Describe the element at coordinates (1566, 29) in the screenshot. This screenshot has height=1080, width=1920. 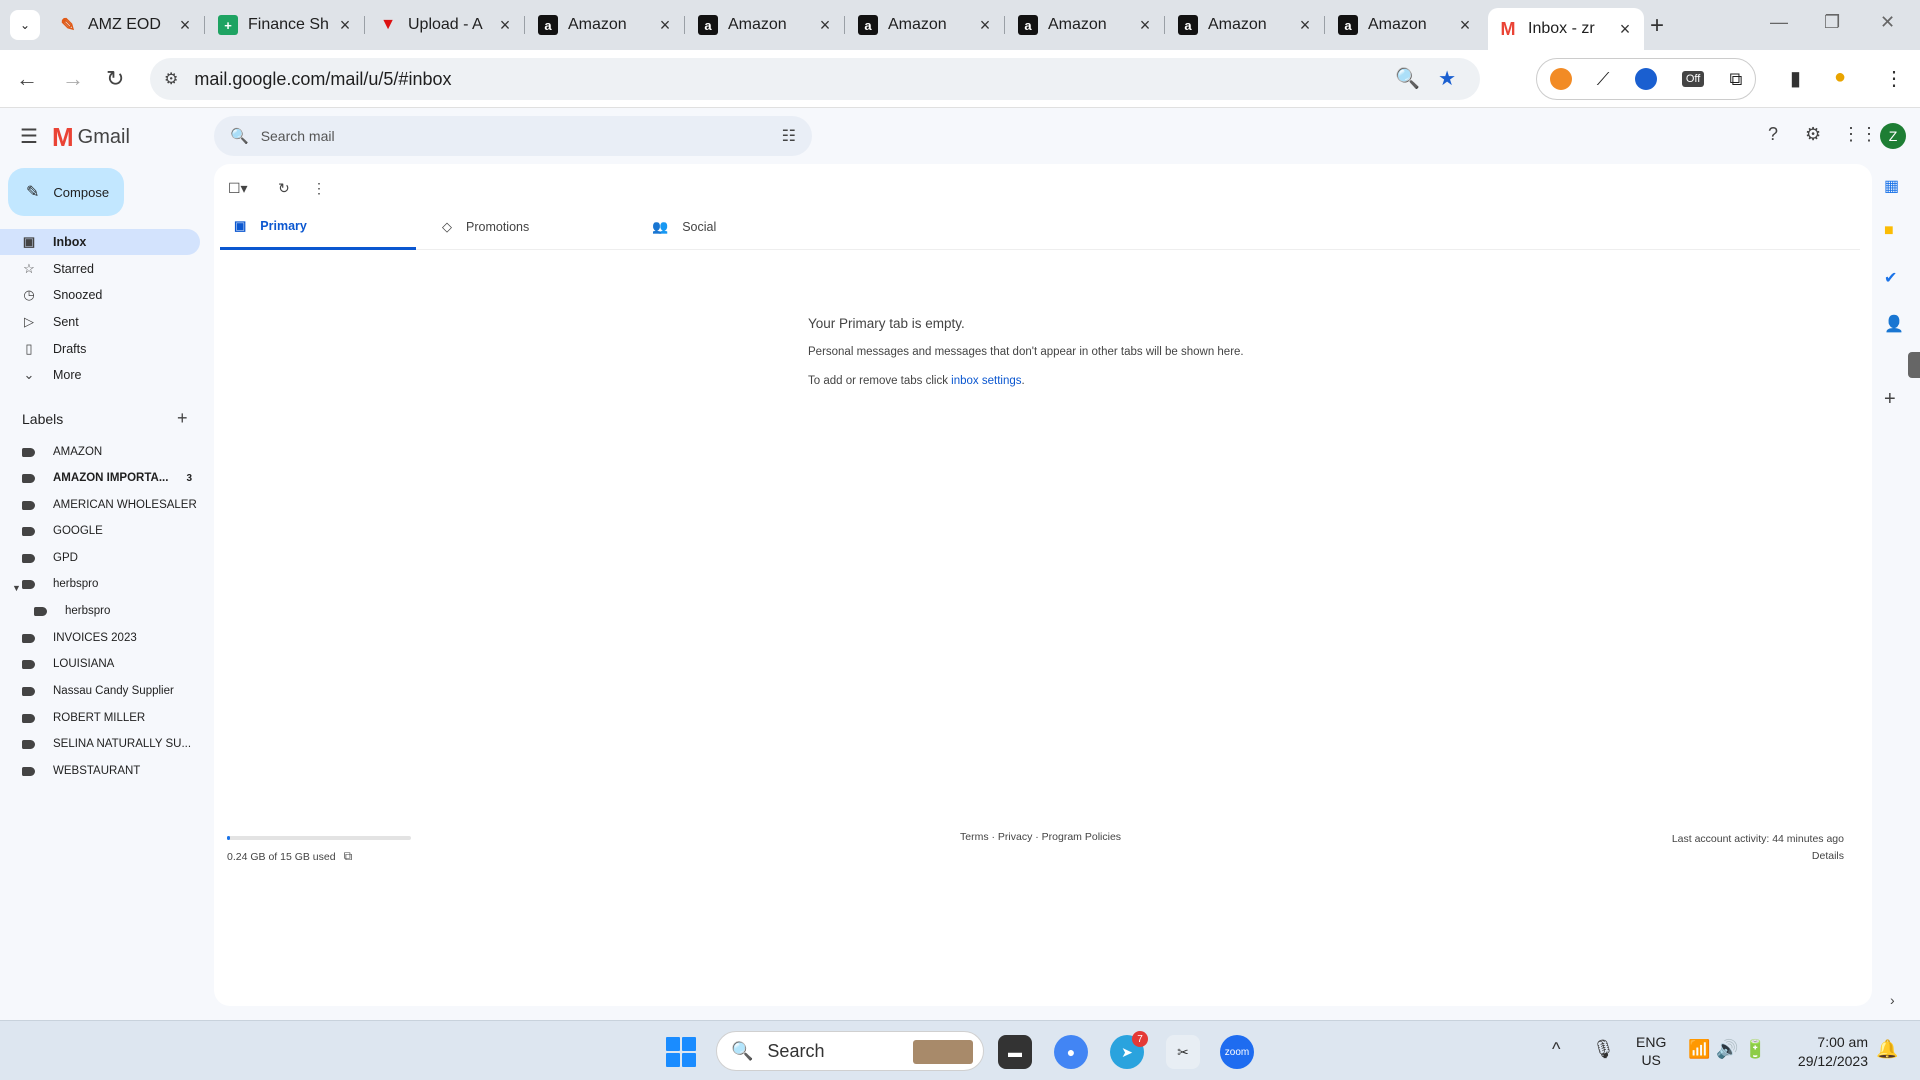
I see `browser-tab-active: M Inbox - zr ×` at that location.